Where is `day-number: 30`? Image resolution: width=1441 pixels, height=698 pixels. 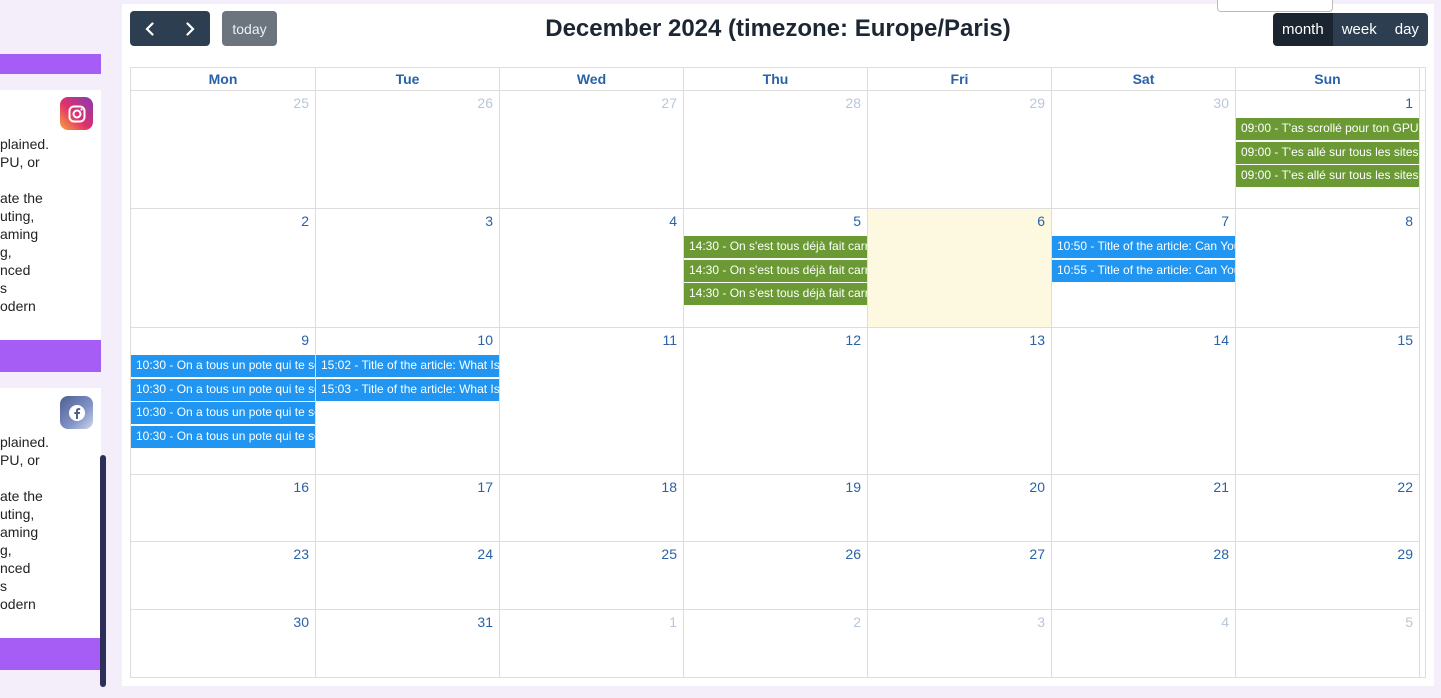
day-number: 30 is located at coordinates (301, 622).